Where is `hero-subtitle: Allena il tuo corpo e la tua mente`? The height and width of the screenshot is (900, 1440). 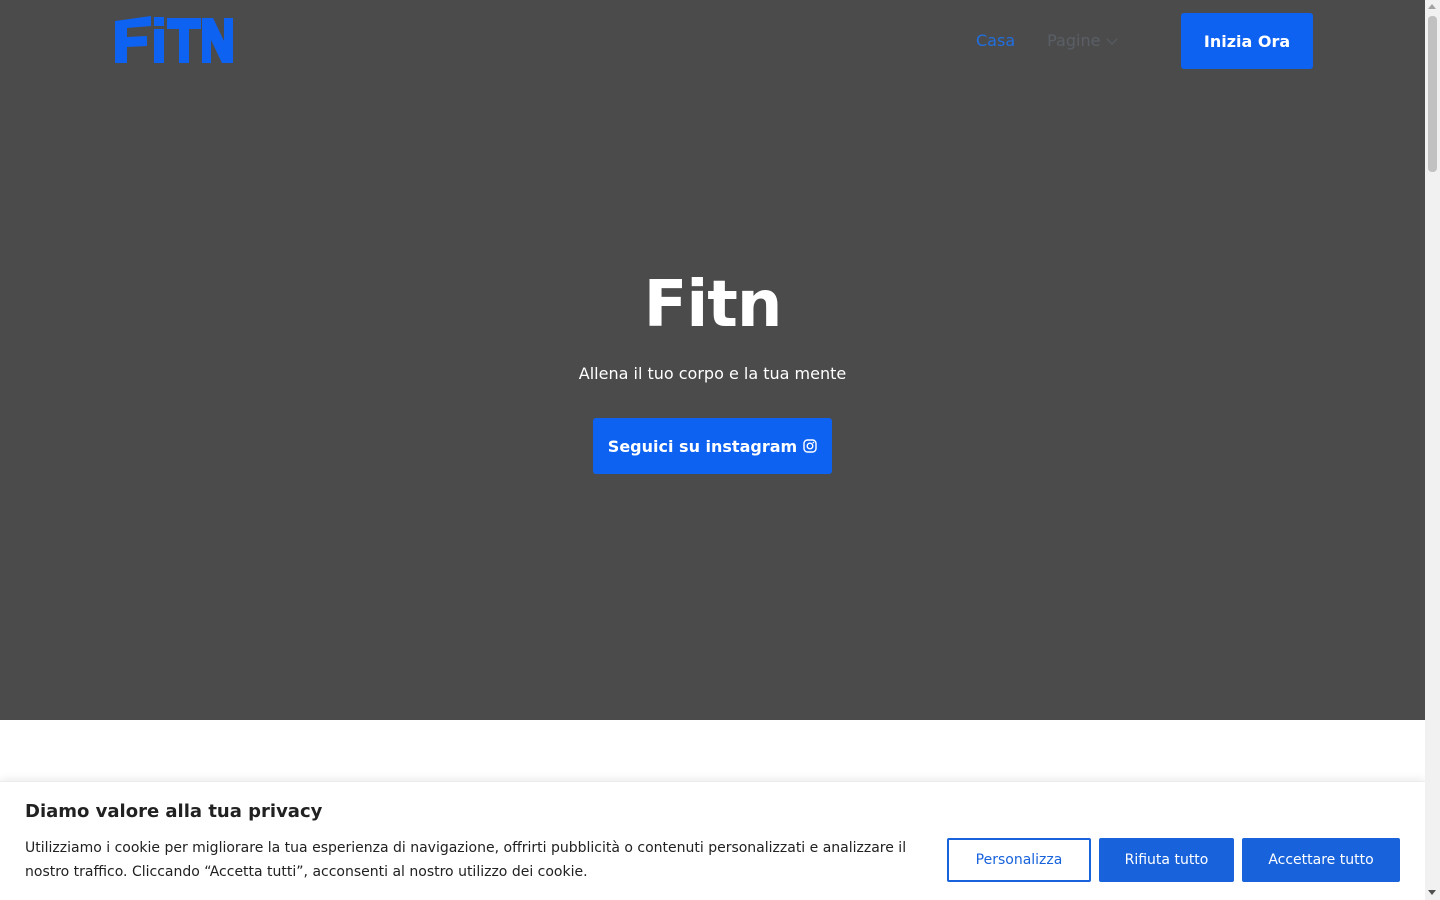 hero-subtitle: Allena il tuo corpo e la tua mente is located at coordinates (712, 373).